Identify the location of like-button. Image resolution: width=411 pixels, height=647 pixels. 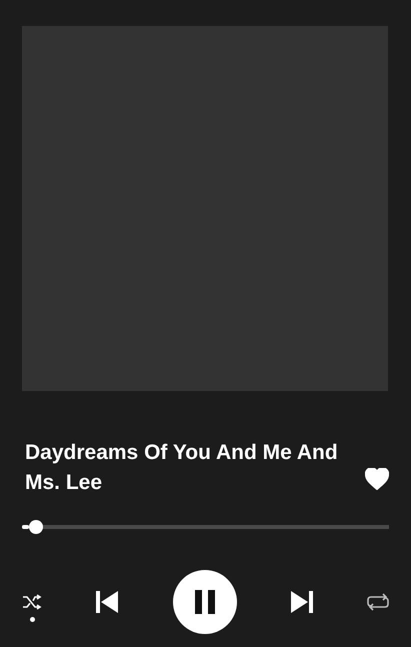
(377, 479).